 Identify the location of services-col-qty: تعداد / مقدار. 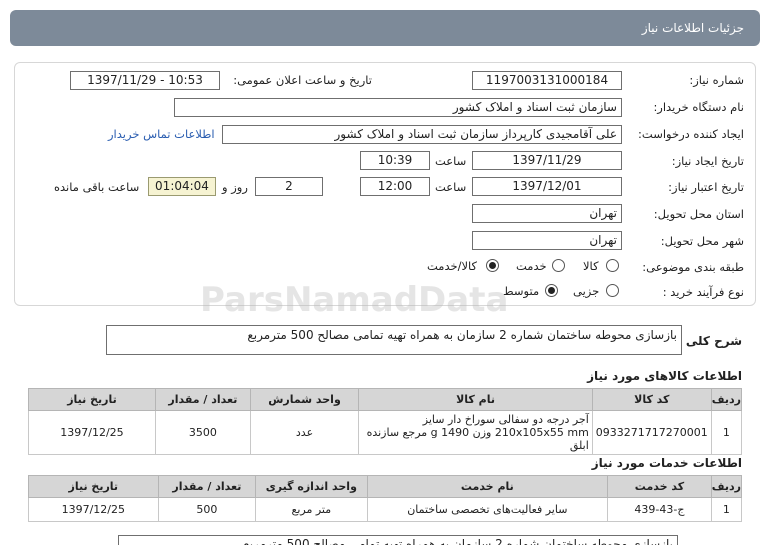
(207, 486).